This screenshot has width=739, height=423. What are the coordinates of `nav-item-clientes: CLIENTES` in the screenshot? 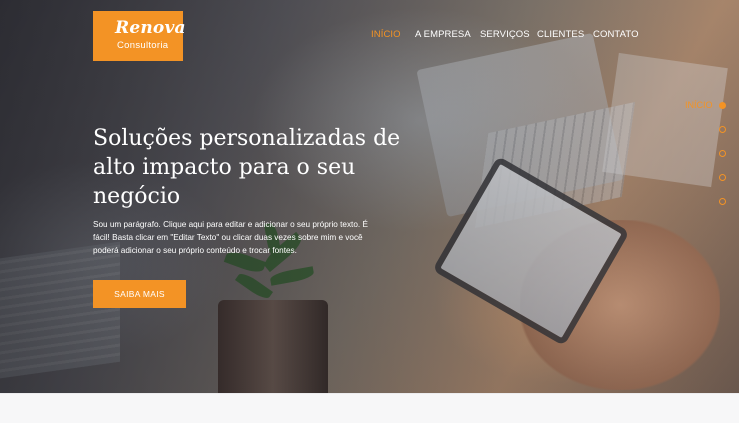 It's located at (560, 34).